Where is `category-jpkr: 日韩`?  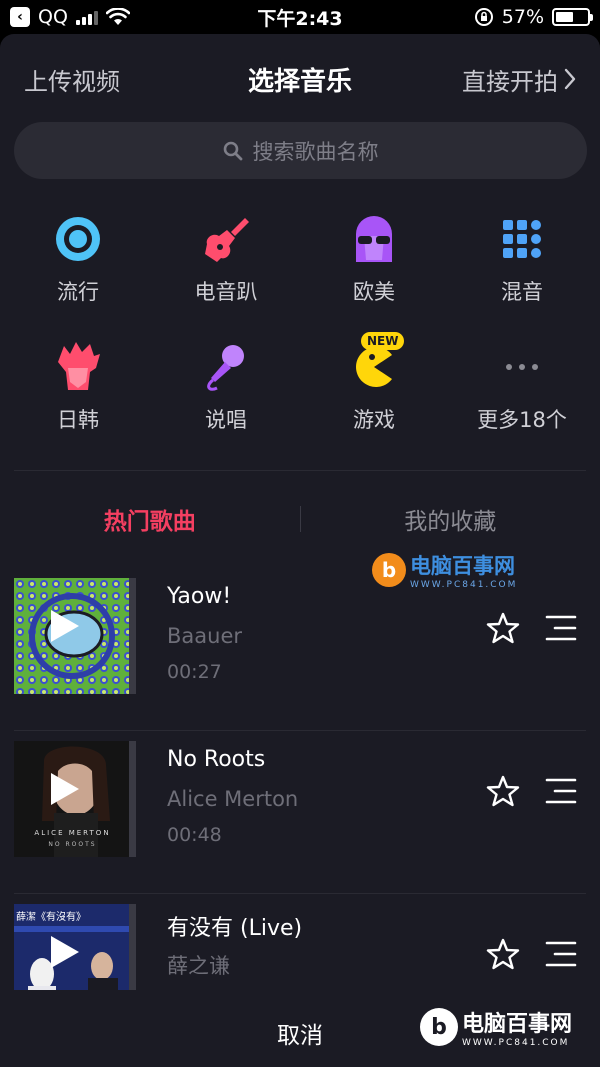 category-jpkr: 日韩 is located at coordinates (78, 391).